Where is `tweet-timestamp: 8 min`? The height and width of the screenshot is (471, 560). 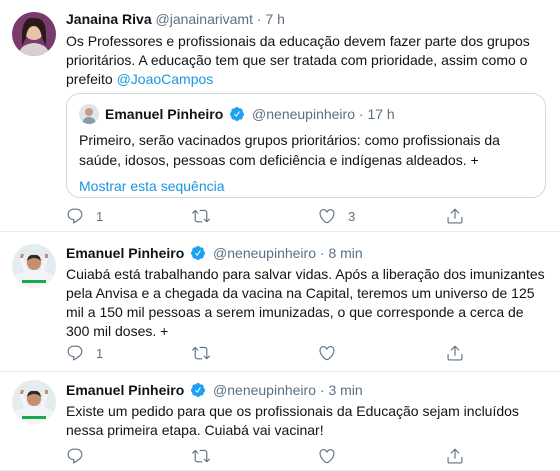
tweet-timestamp: 8 min is located at coordinates (345, 253).